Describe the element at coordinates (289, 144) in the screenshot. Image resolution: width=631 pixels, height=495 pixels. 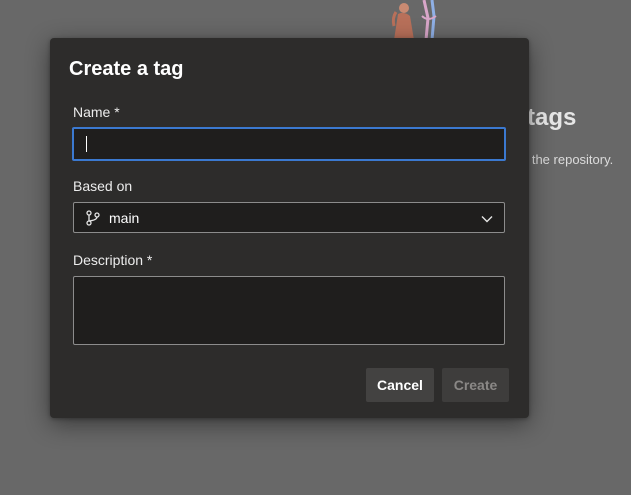
I see `name-input` at that location.